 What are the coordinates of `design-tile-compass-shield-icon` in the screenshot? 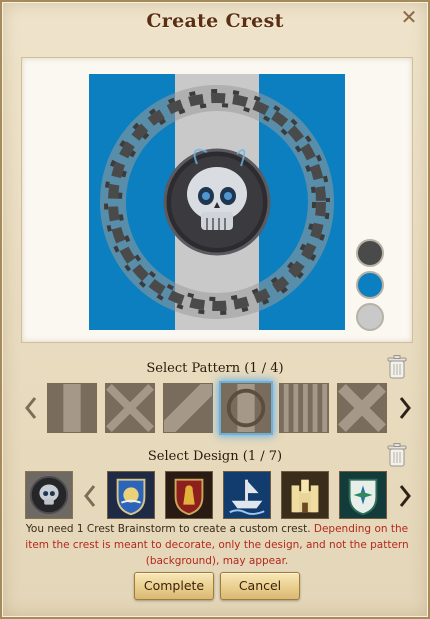 It's located at (363, 495).